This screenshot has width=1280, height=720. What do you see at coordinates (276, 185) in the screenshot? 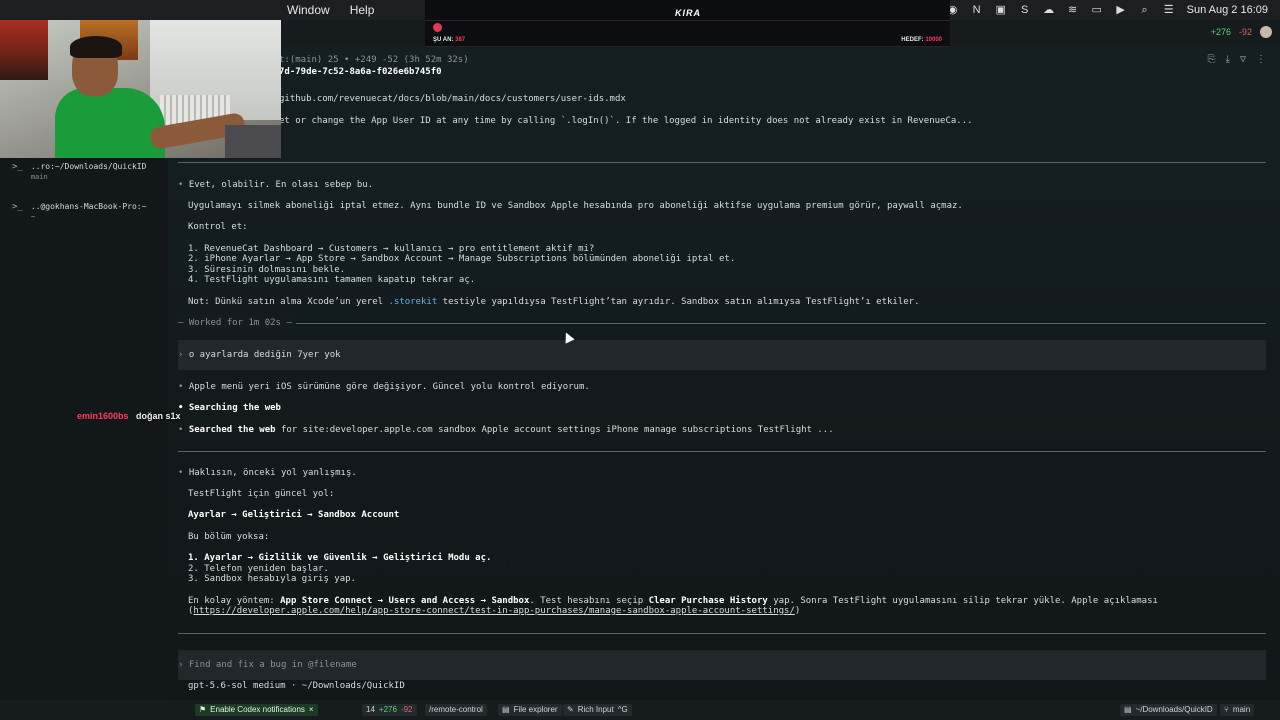
I see `answer-1-lead: • Evet, olabilir. En olası sebep bu.` at bounding box center [276, 185].